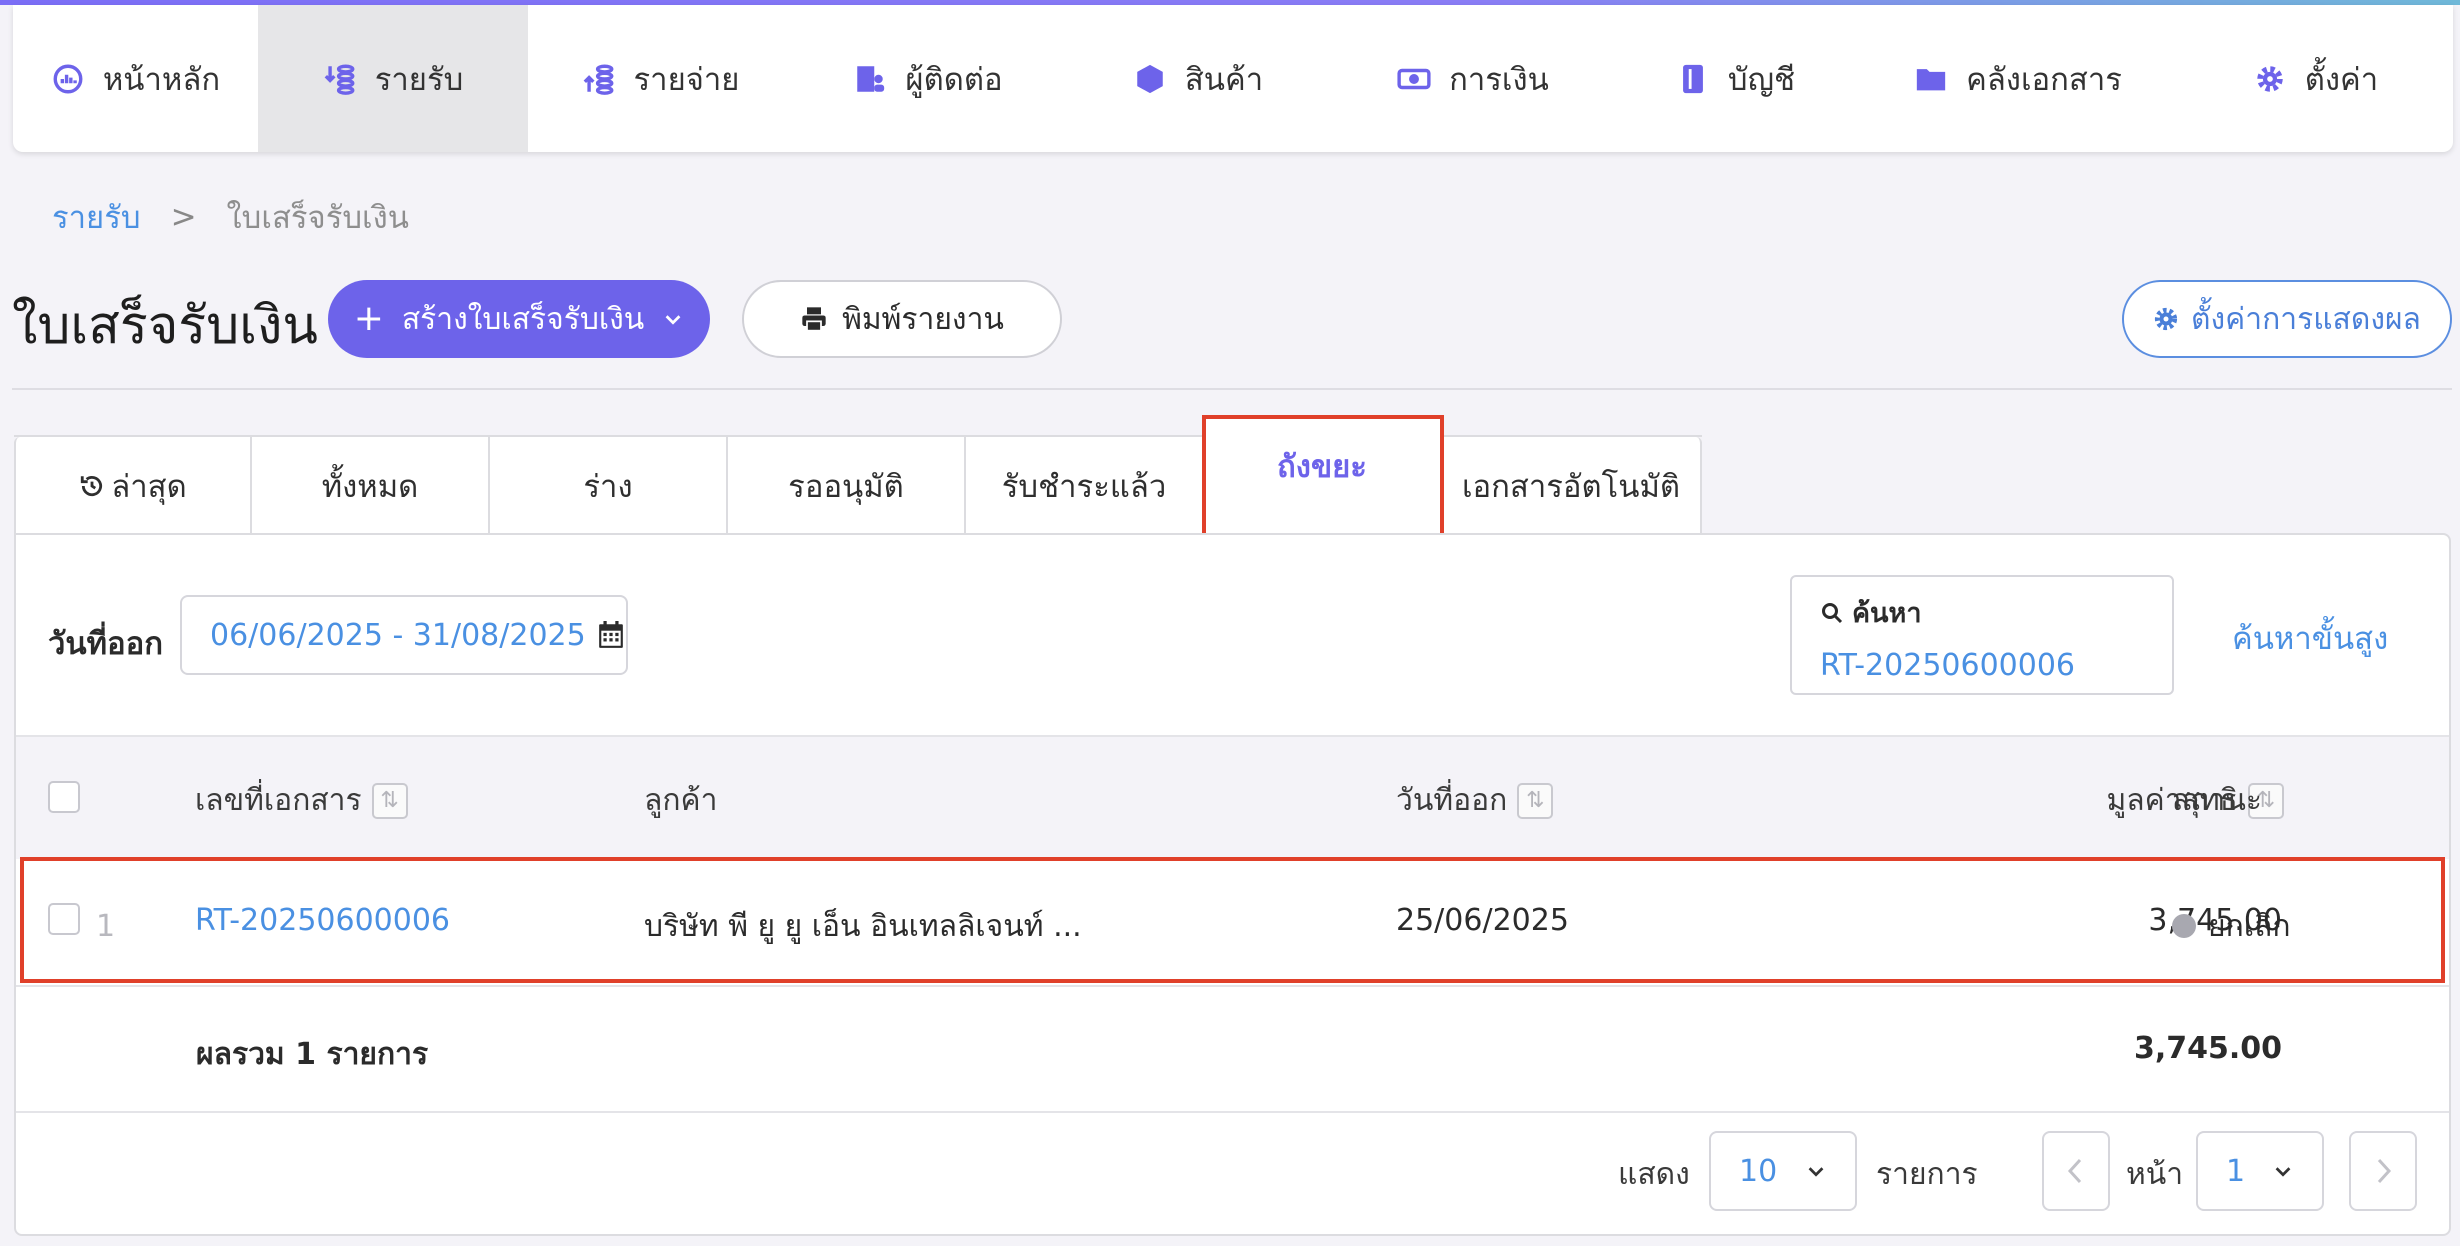 Image resolution: width=2460 pixels, height=1246 pixels. I want to click on page-title: ใบเสร็จรับเงิน, so click(165, 326).